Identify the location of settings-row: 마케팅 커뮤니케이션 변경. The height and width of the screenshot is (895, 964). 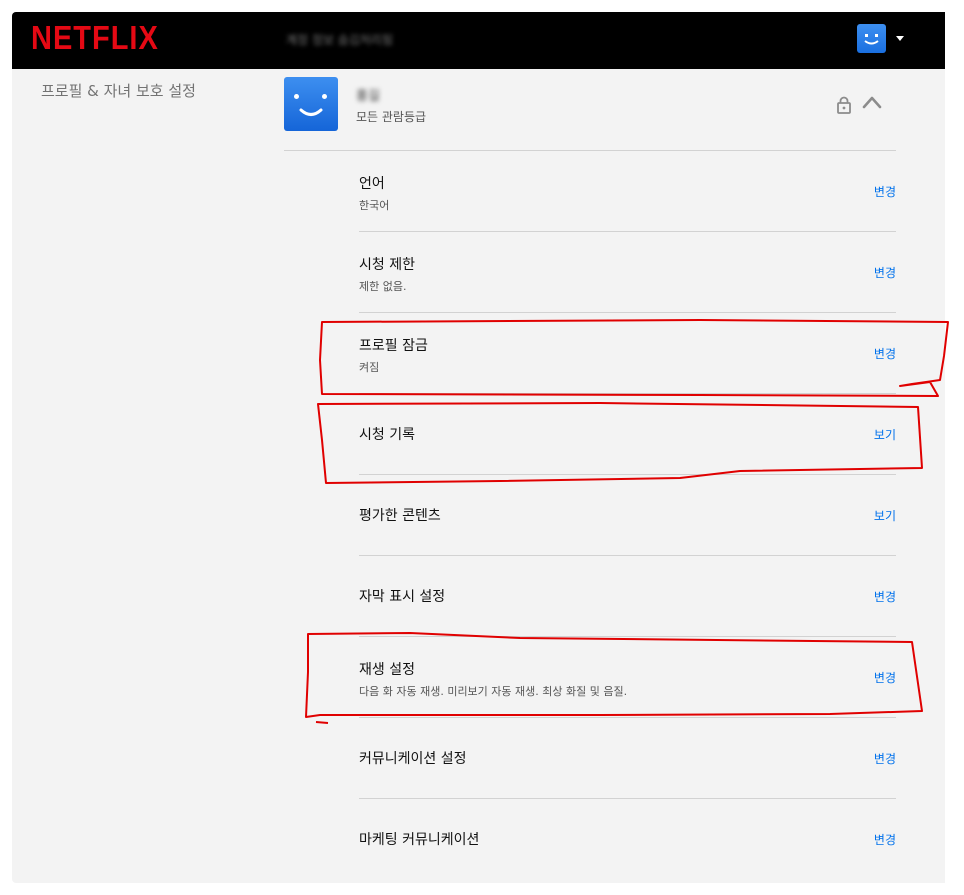
(627, 839).